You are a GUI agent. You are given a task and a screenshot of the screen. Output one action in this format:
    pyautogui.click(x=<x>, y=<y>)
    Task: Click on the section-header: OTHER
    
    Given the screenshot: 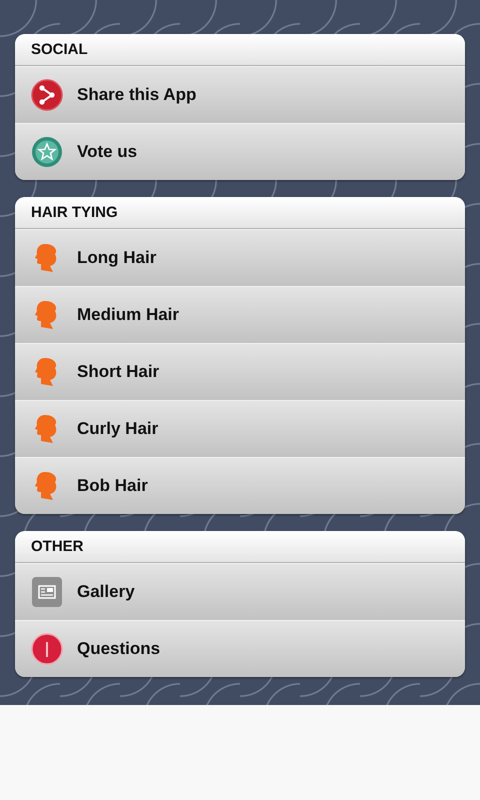 What is the action you would take?
    pyautogui.click(x=240, y=547)
    